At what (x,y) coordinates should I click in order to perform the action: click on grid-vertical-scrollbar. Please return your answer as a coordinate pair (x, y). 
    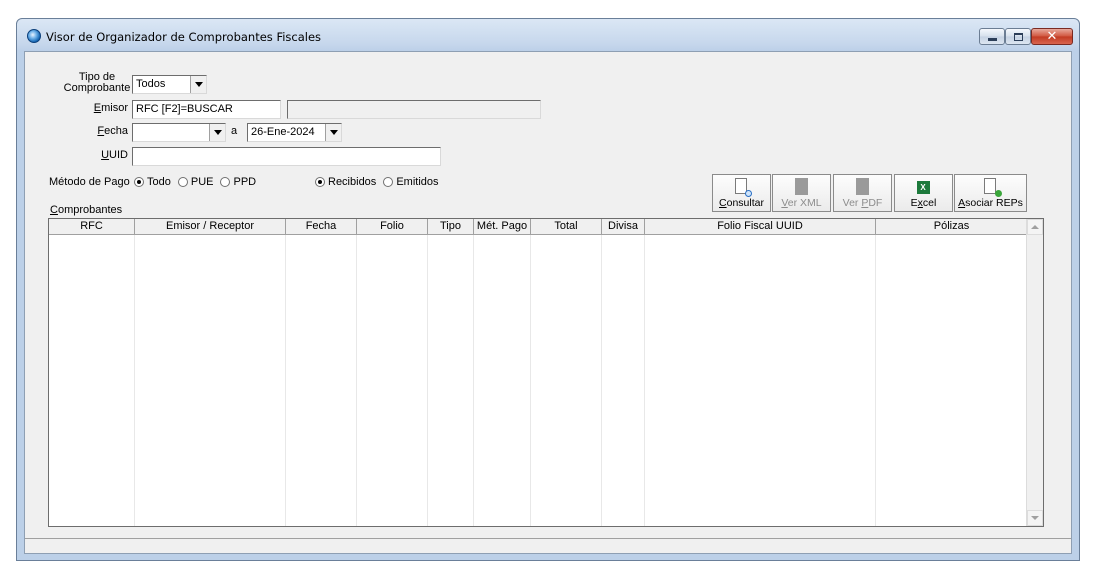
    Looking at the image, I should click on (1034, 372).